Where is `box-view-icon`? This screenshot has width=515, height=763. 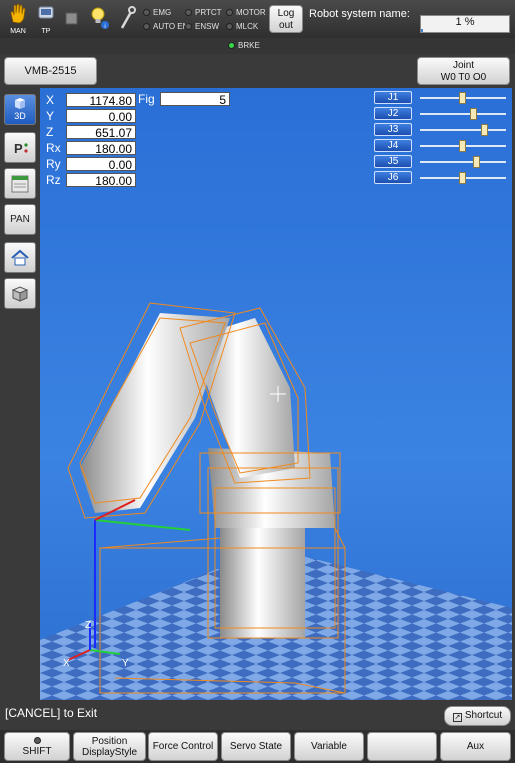 box-view-icon is located at coordinates (20, 294).